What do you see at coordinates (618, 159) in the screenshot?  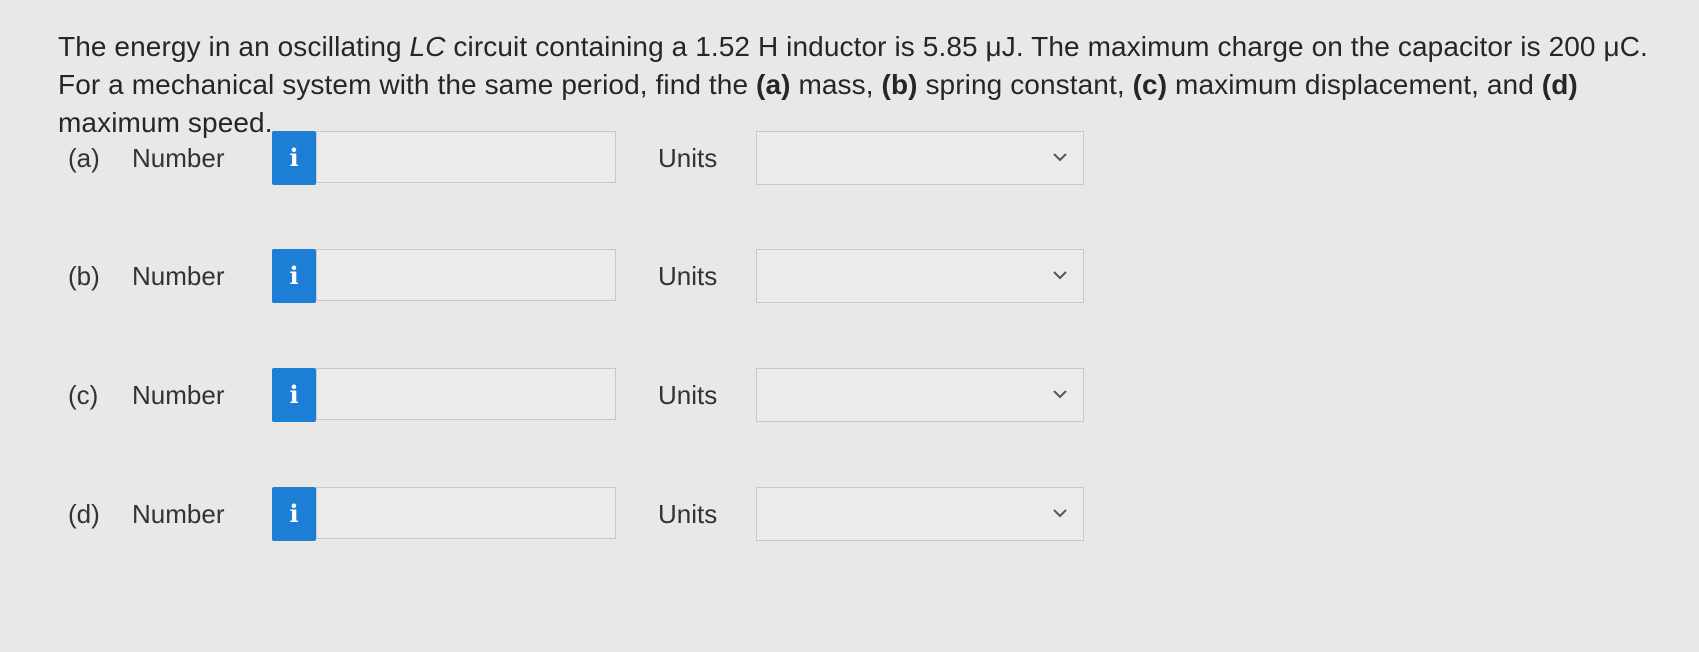 I see `answer-row-a: (a) Number i Units` at bounding box center [618, 159].